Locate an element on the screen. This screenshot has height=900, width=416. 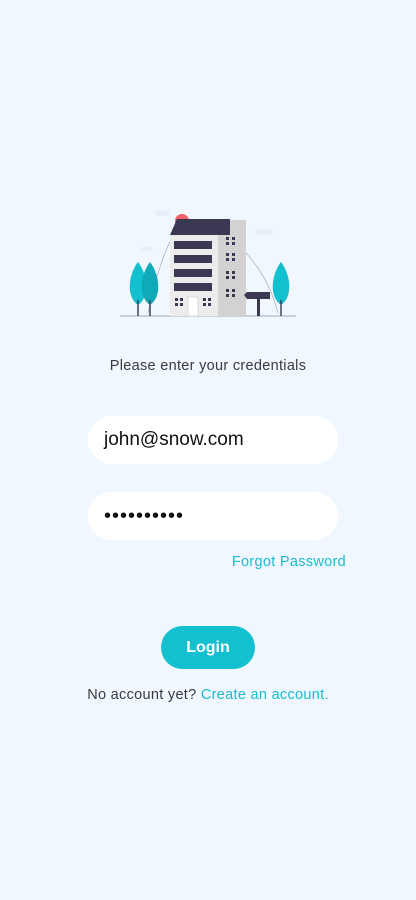
forgot-password-link: Forgot Password is located at coordinates (289, 562).